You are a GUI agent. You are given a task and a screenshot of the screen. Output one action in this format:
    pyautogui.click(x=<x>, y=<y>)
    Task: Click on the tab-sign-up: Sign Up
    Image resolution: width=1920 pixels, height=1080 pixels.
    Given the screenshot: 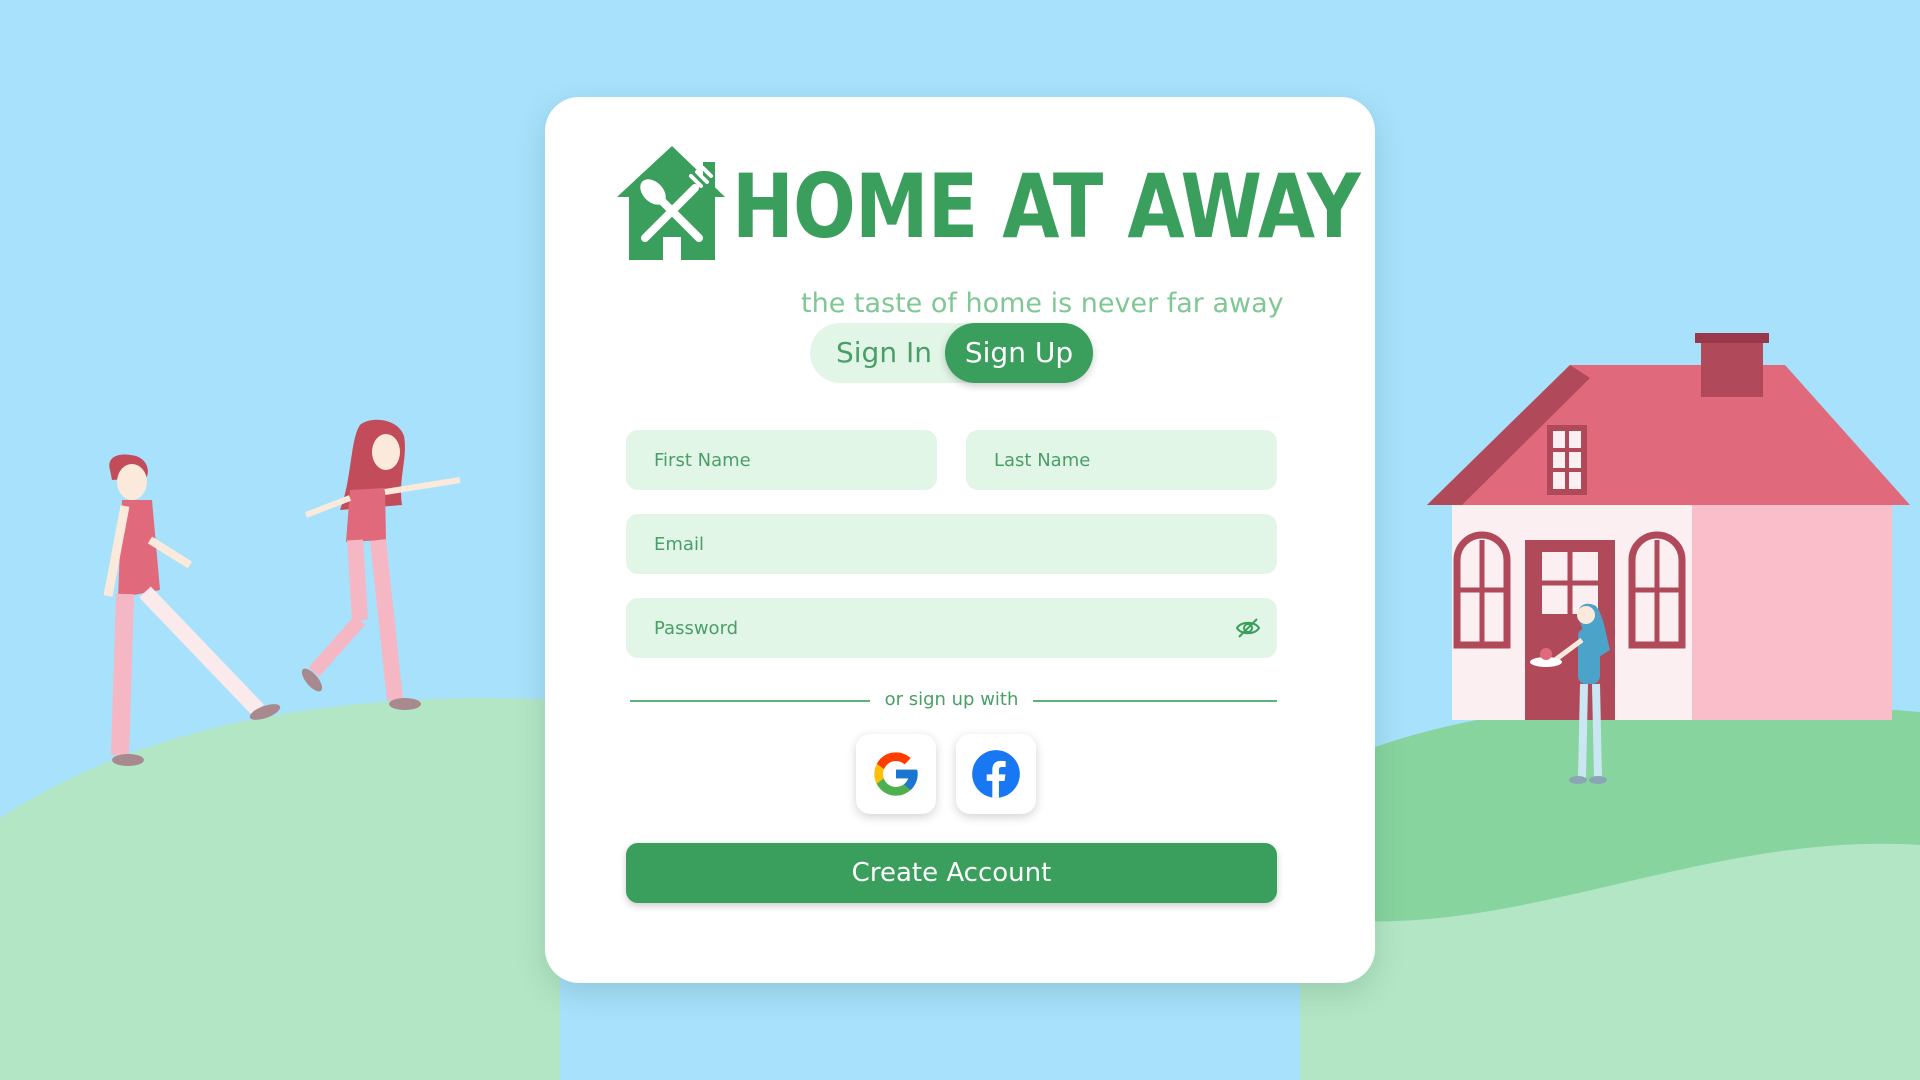 What is the action you would take?
    pyautogui.click(x=1019, y=353)
    